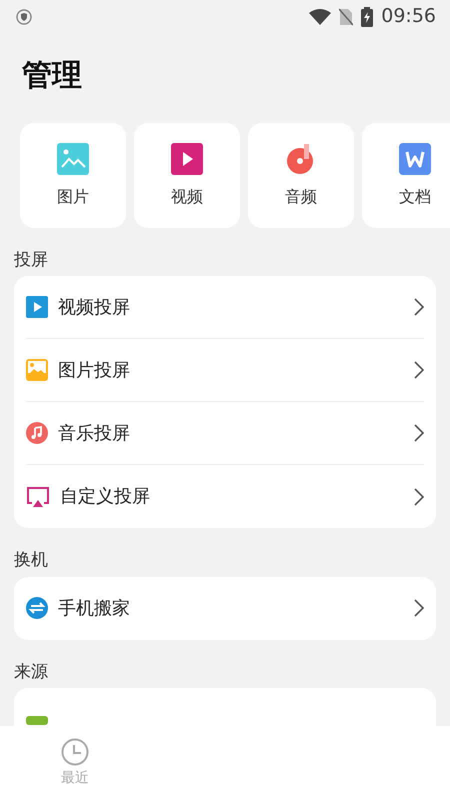 Image resolution: width=450 pixels, height=800 pixels. What do you see at coordinates (225, 308) in the screenshot?
I see `list-item: 视频投屏` at bounding box center [225, 308].